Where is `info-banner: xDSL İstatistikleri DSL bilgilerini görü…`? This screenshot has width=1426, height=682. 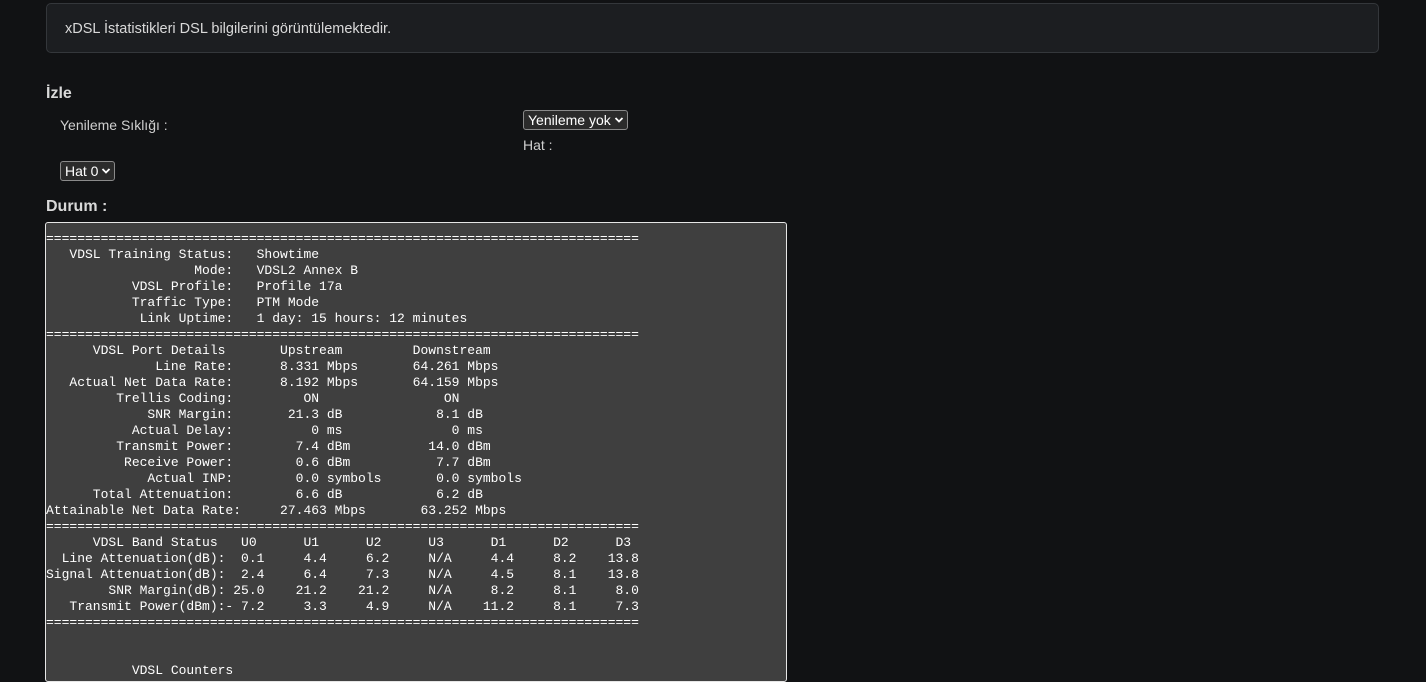 info-banner: xDSL İstatistikleri DSL bilgilerini görü… is located at coordinates (712, 28).